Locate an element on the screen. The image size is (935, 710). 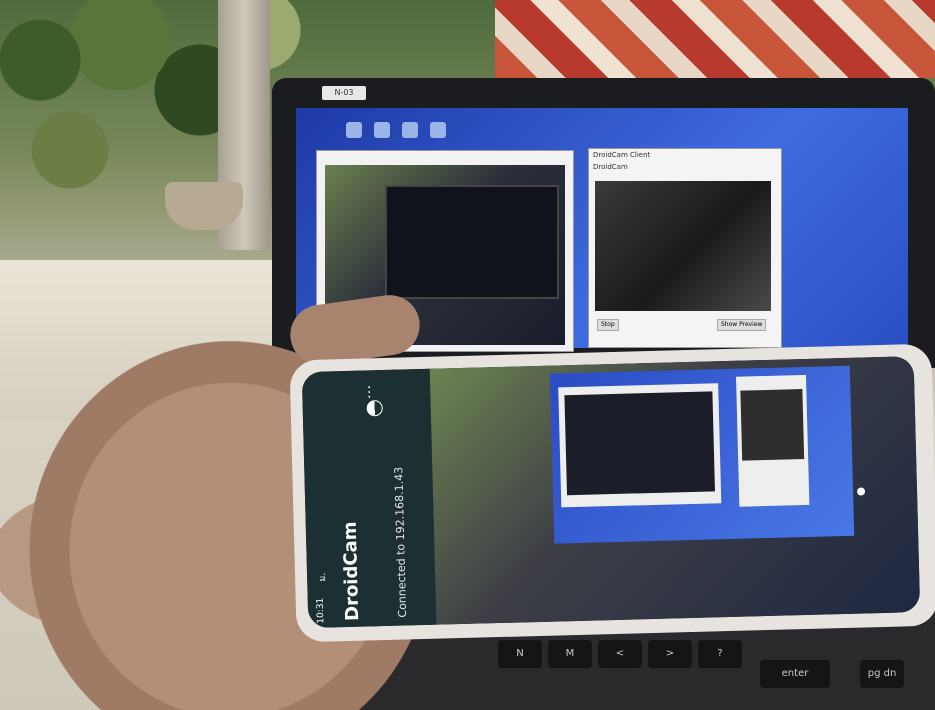
window-subtitle: DroidCam is located at coordinates (610, 167).